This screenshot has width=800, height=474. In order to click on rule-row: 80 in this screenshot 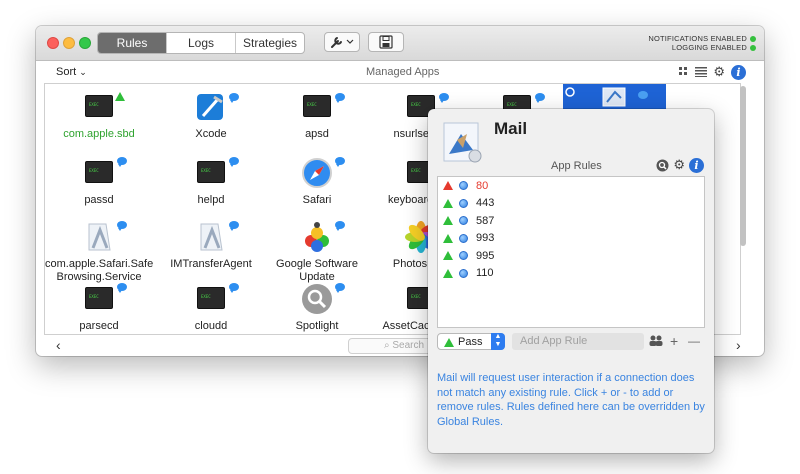, I will do `click(571, 186)`.